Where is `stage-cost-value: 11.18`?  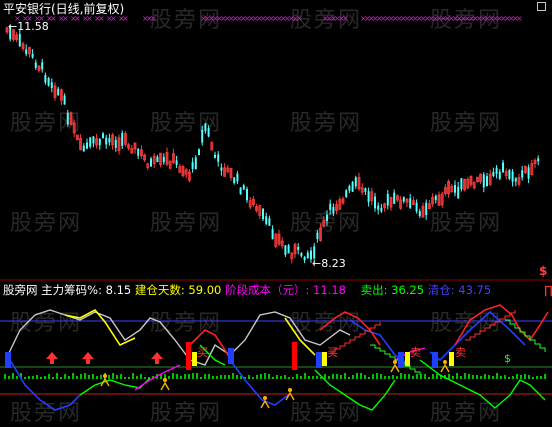
stage-cost-value: 11.18 is located at coordinates (329, 290).